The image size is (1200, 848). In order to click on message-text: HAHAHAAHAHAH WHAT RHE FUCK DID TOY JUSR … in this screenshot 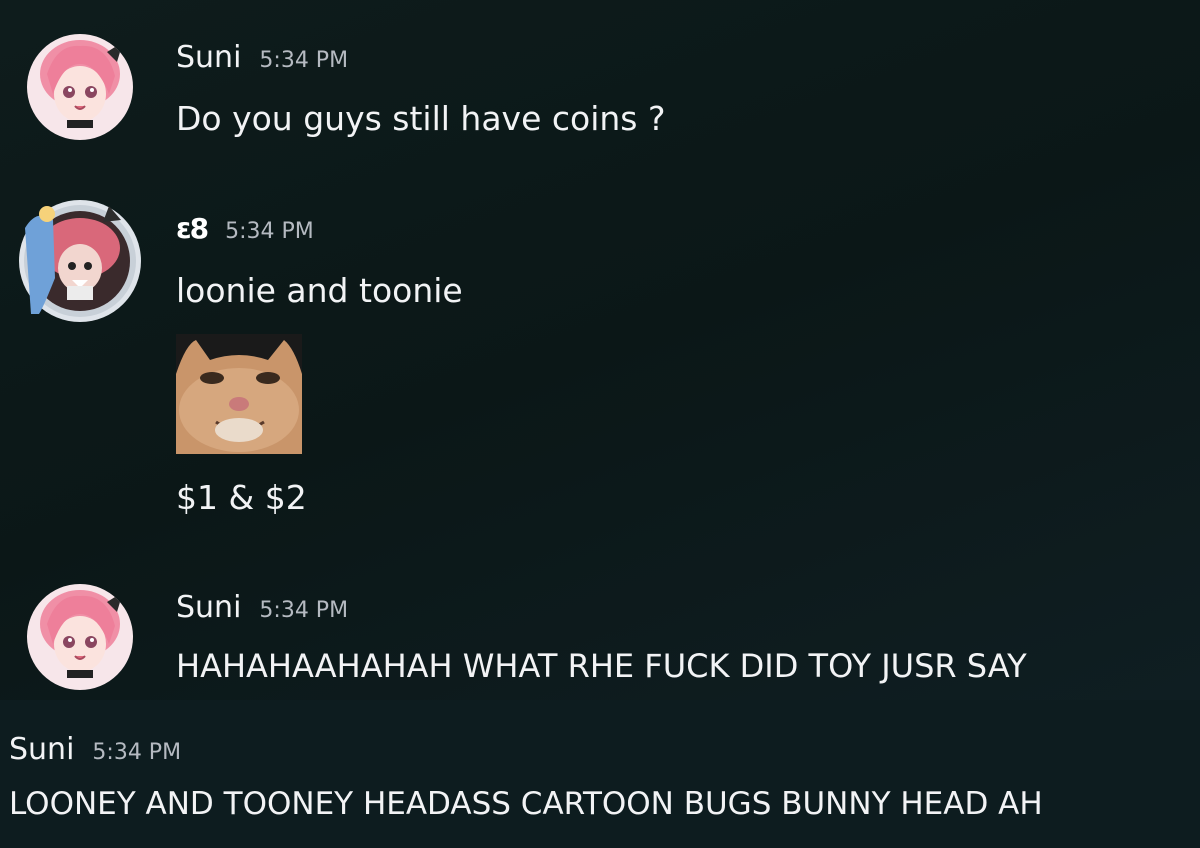, I will do `click(601, 666)`.